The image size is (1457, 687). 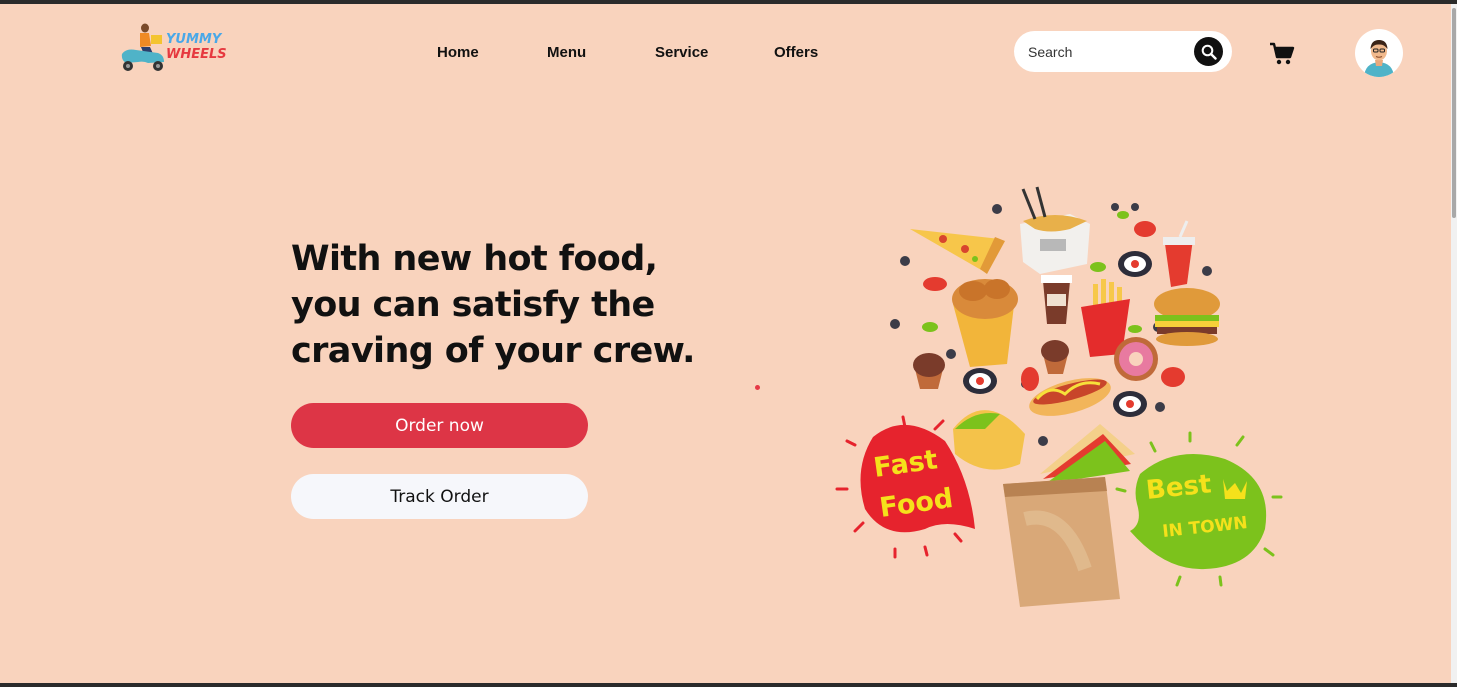 I want to click on brand-name-line1: YUMMY, so click(x=194, y=39).